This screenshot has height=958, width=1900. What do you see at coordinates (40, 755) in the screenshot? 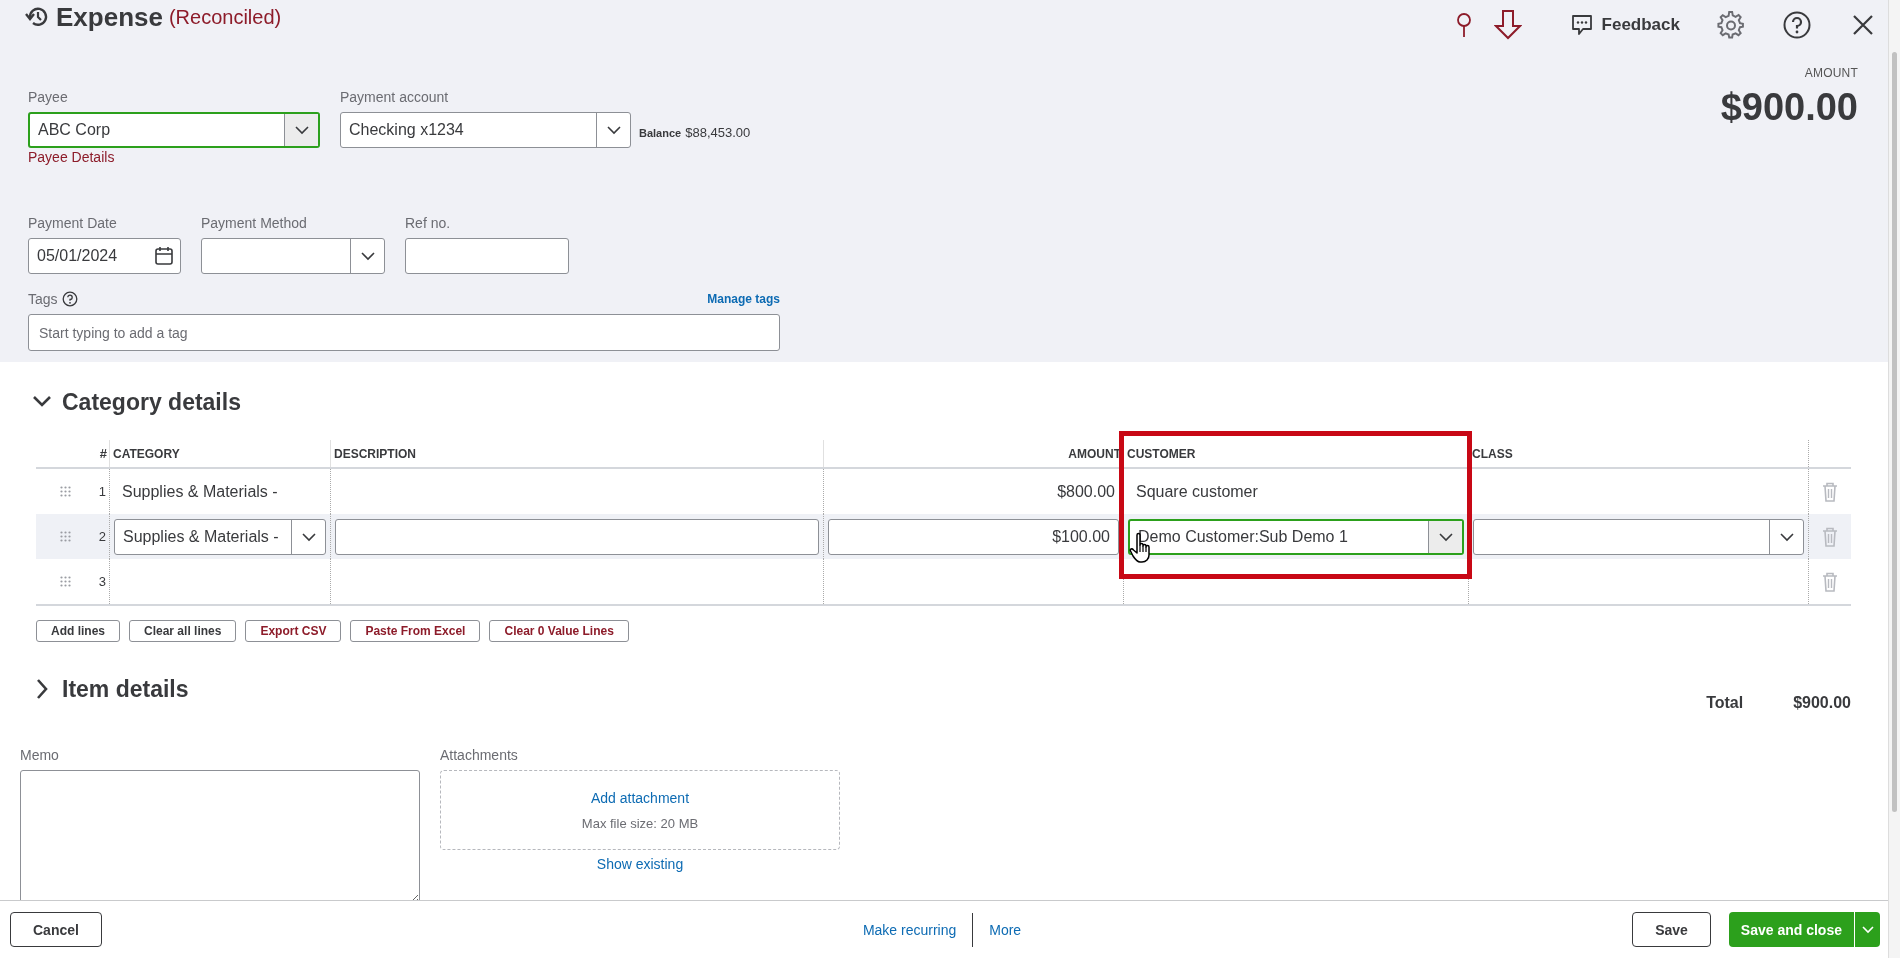
I see `field-label: Memo` at bounding box center [40, 755].